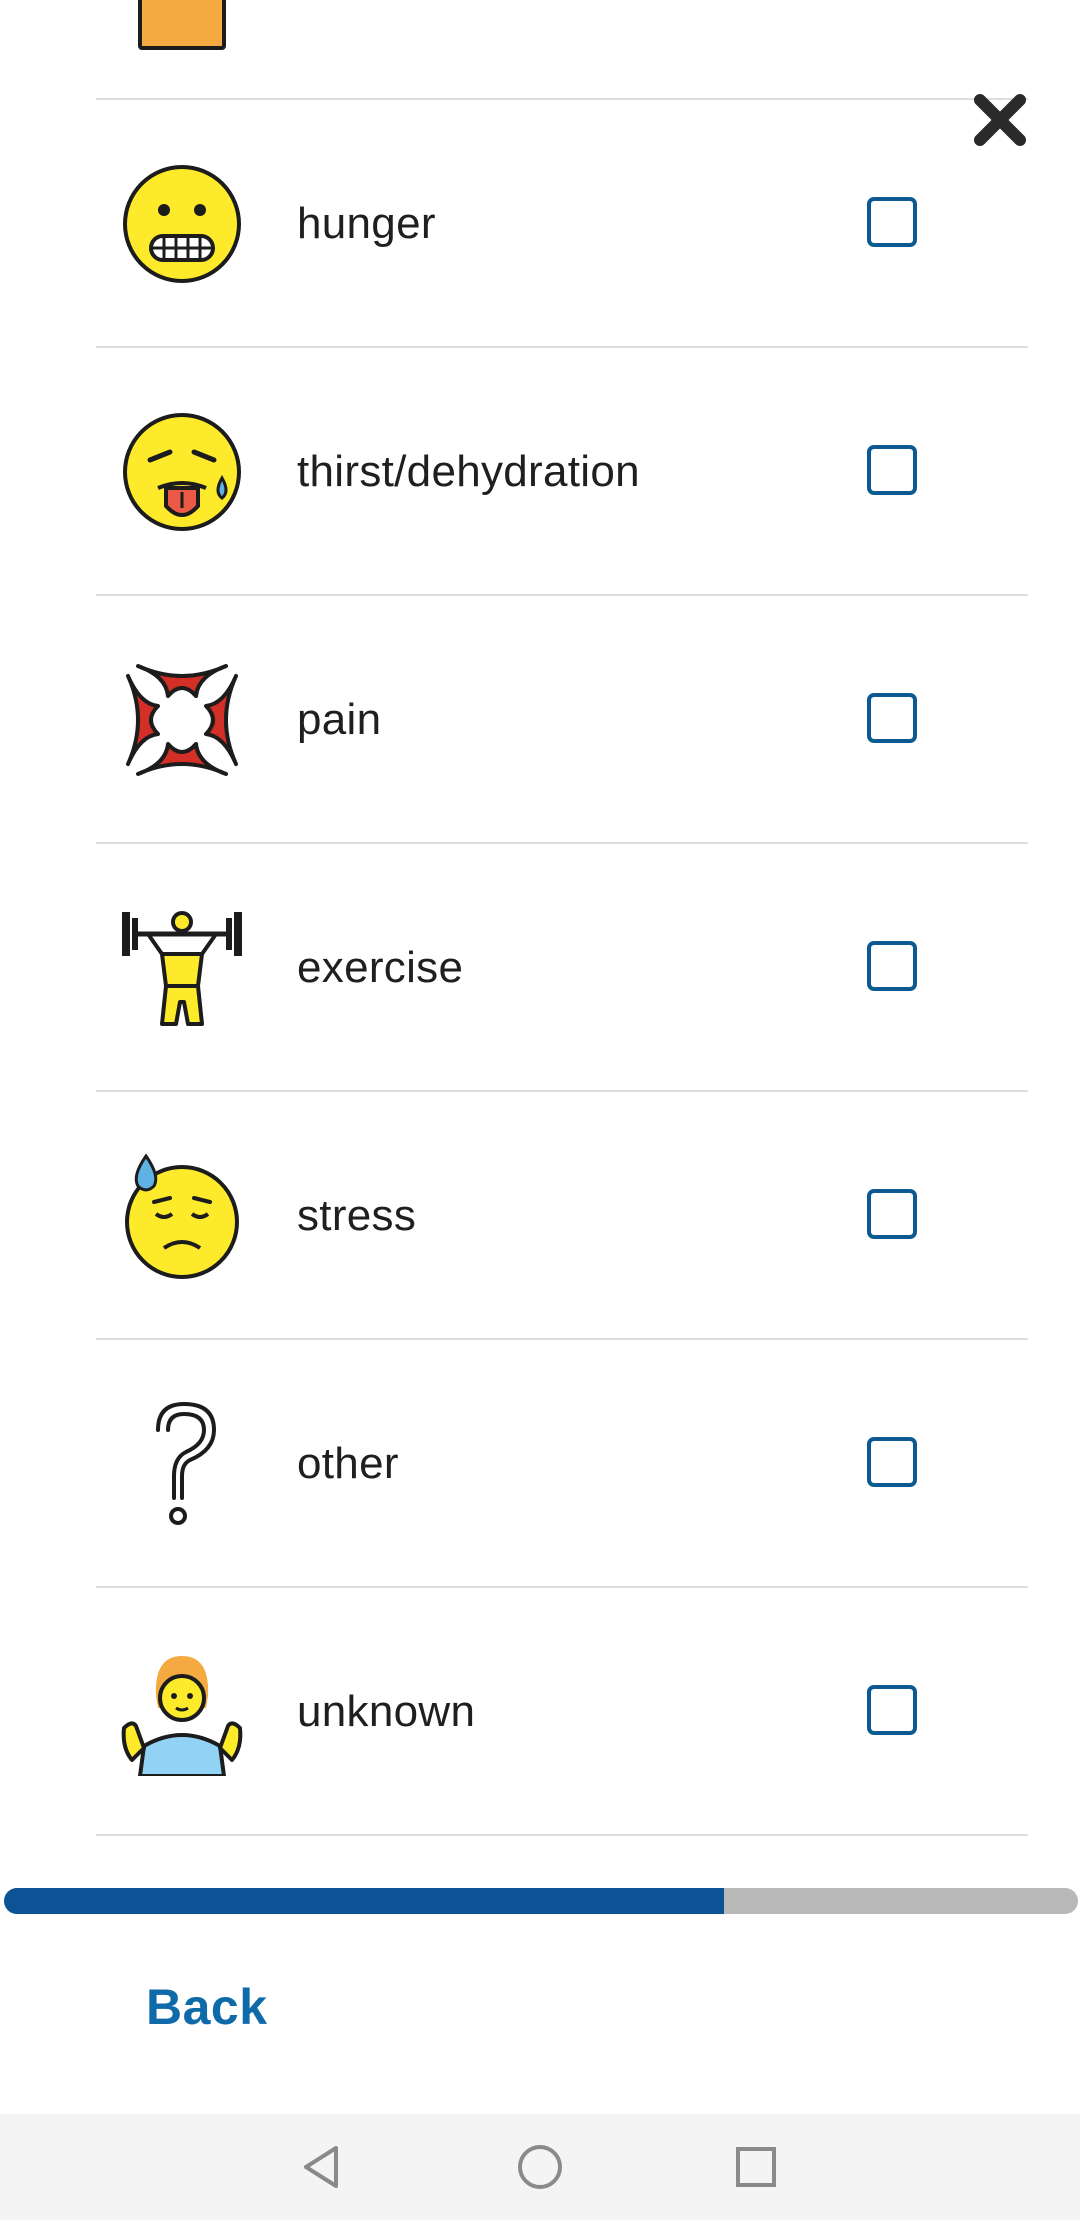  I want to click on list-item-hunger: hunger, so click(562, 224).